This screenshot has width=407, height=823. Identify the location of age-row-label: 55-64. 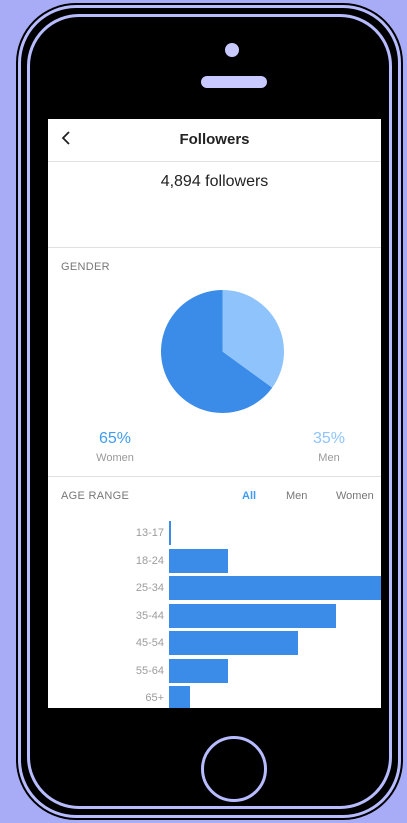
(149, 670).